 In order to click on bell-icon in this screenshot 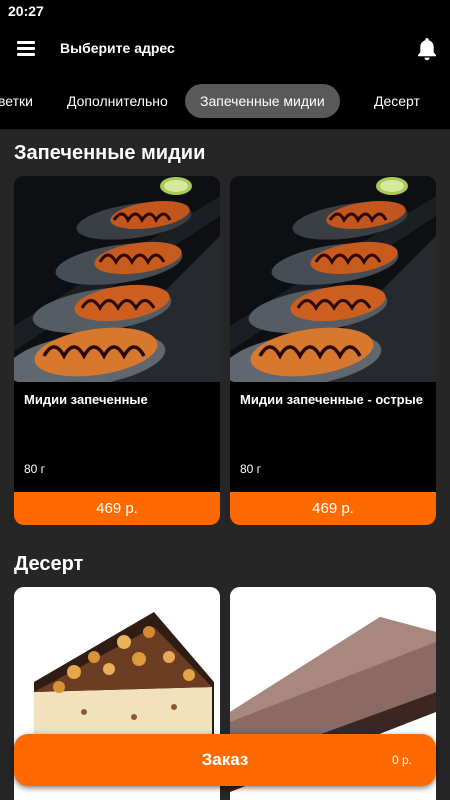, I will do `click(427, 49)`.